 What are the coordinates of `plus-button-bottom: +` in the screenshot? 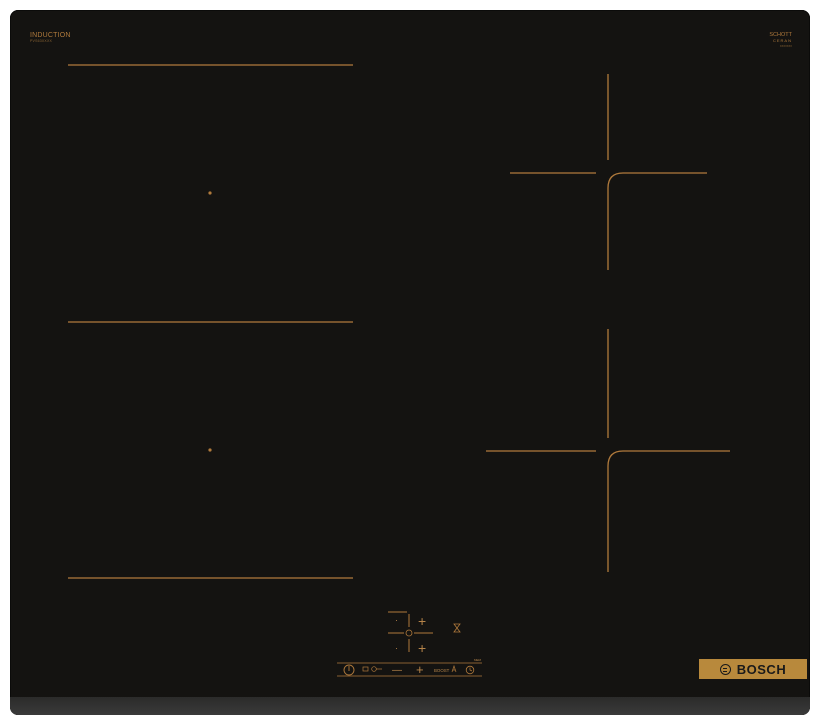 It's located at (422, 648).